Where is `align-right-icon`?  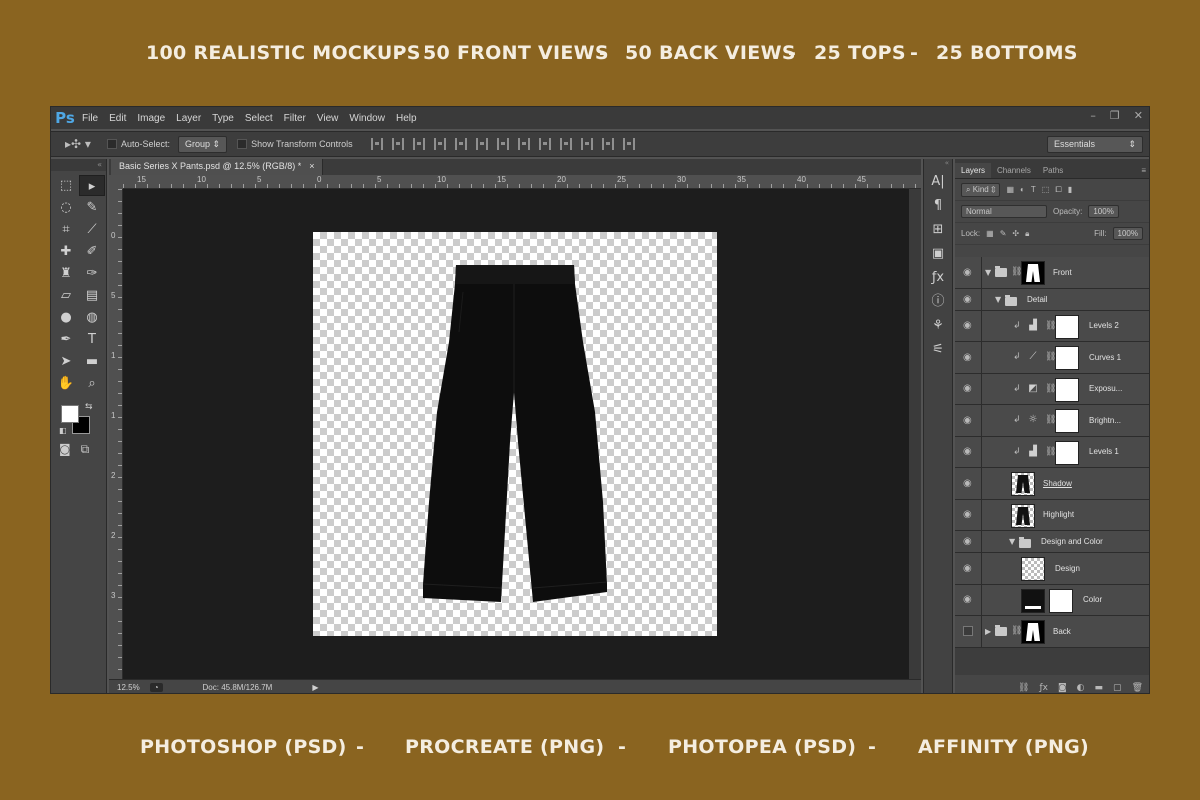 align-right-icon is located at coordinates (481, 144).